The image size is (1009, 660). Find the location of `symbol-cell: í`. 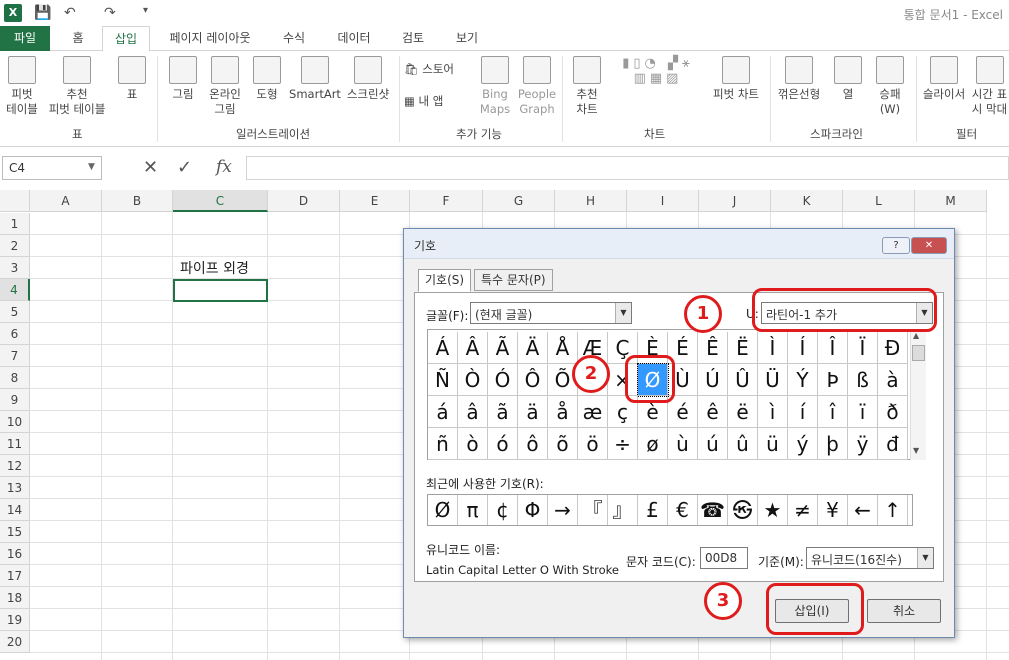

symbol-cell: í is located at coordinates (803, 412).